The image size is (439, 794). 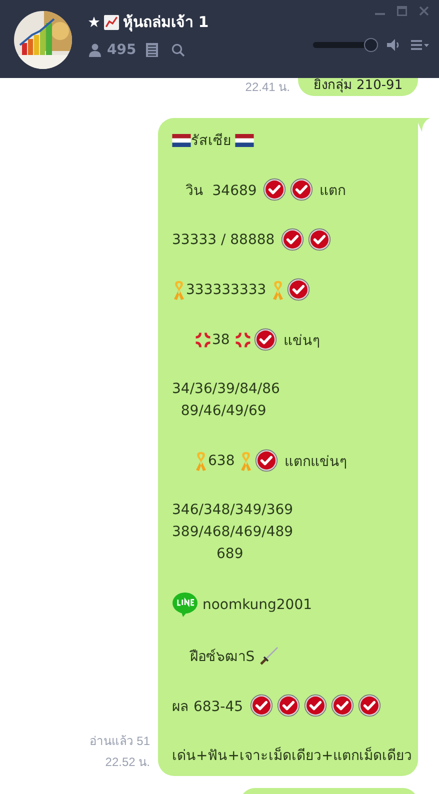 I want to click on message-text: รัสเซีย, so click(x=211, y=141).